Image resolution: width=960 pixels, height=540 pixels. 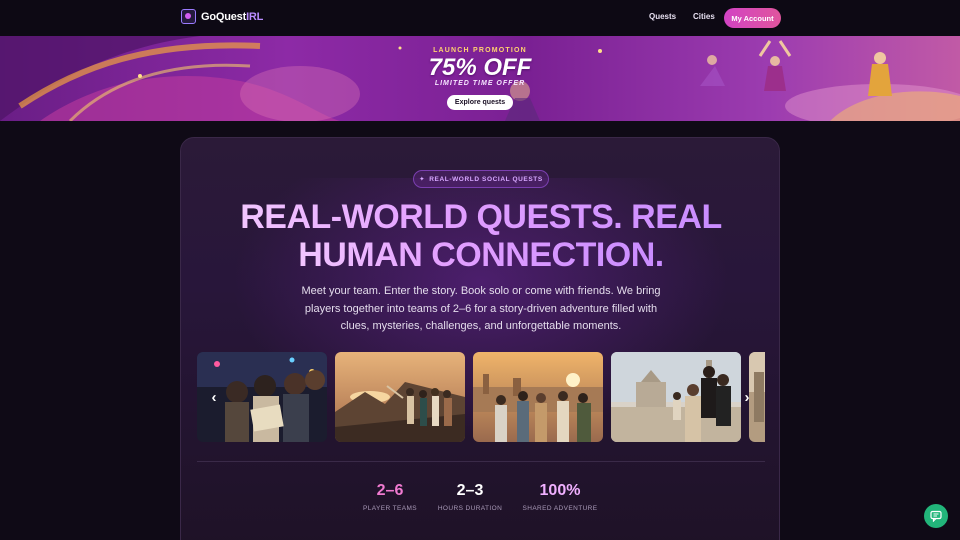 I want to click on headline-line-2: HUMAN CONNECTION., so click(x=481, y=255).